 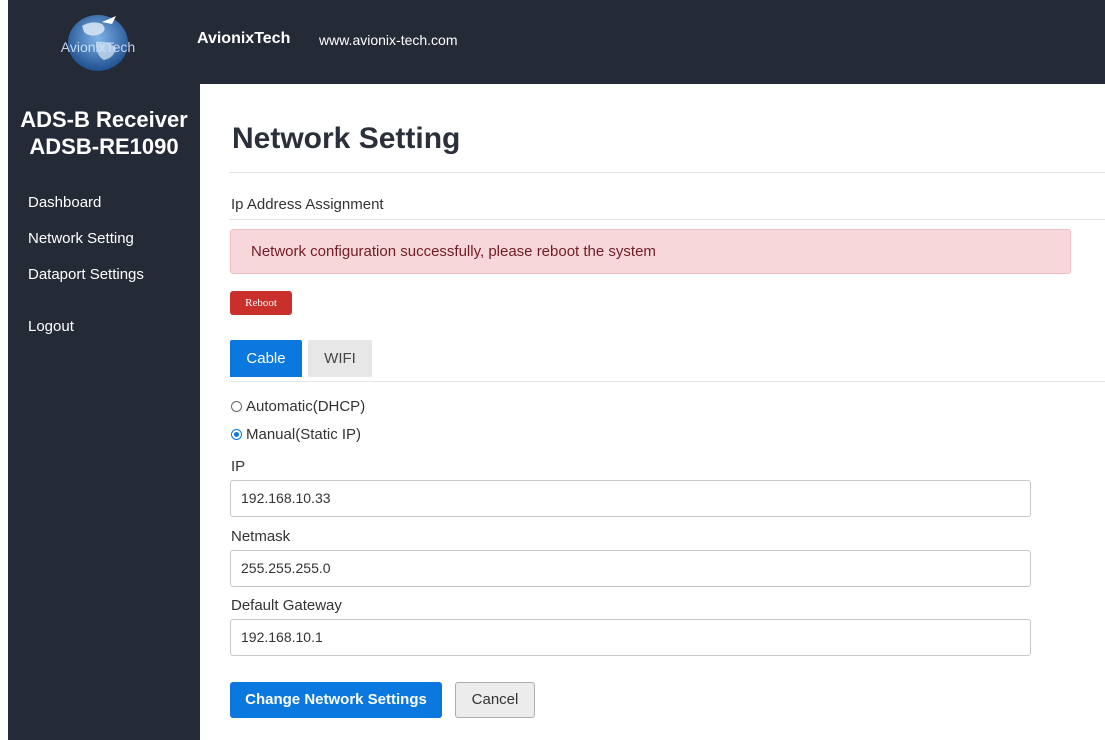 What do you see at coordinates (630, 498) in the screenshot?
I see `ip-field: 192.168.10.33` at bounding box center [630, 498].